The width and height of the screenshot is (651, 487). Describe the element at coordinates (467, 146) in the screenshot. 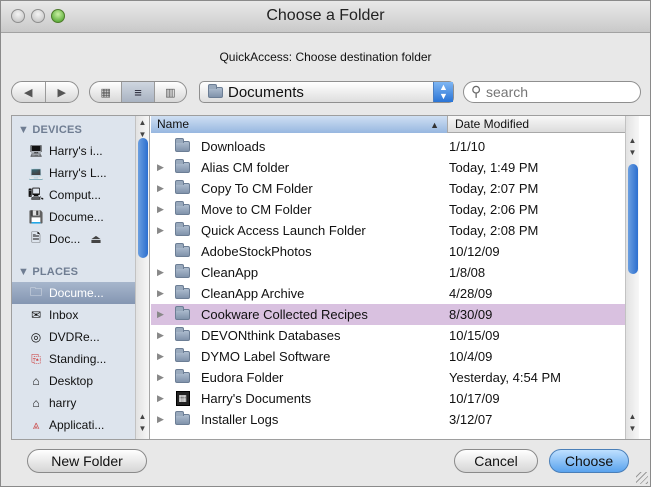

I see `date-modified: 1/1/10` at that location.